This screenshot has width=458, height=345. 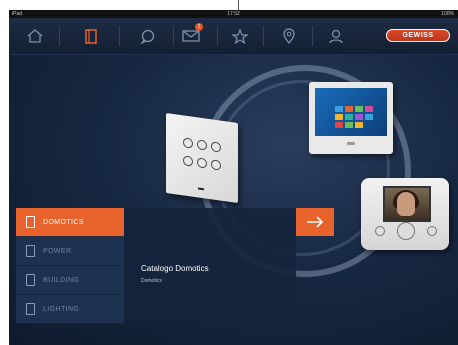 I want to click on user-icon, so click(x=336, y=36).